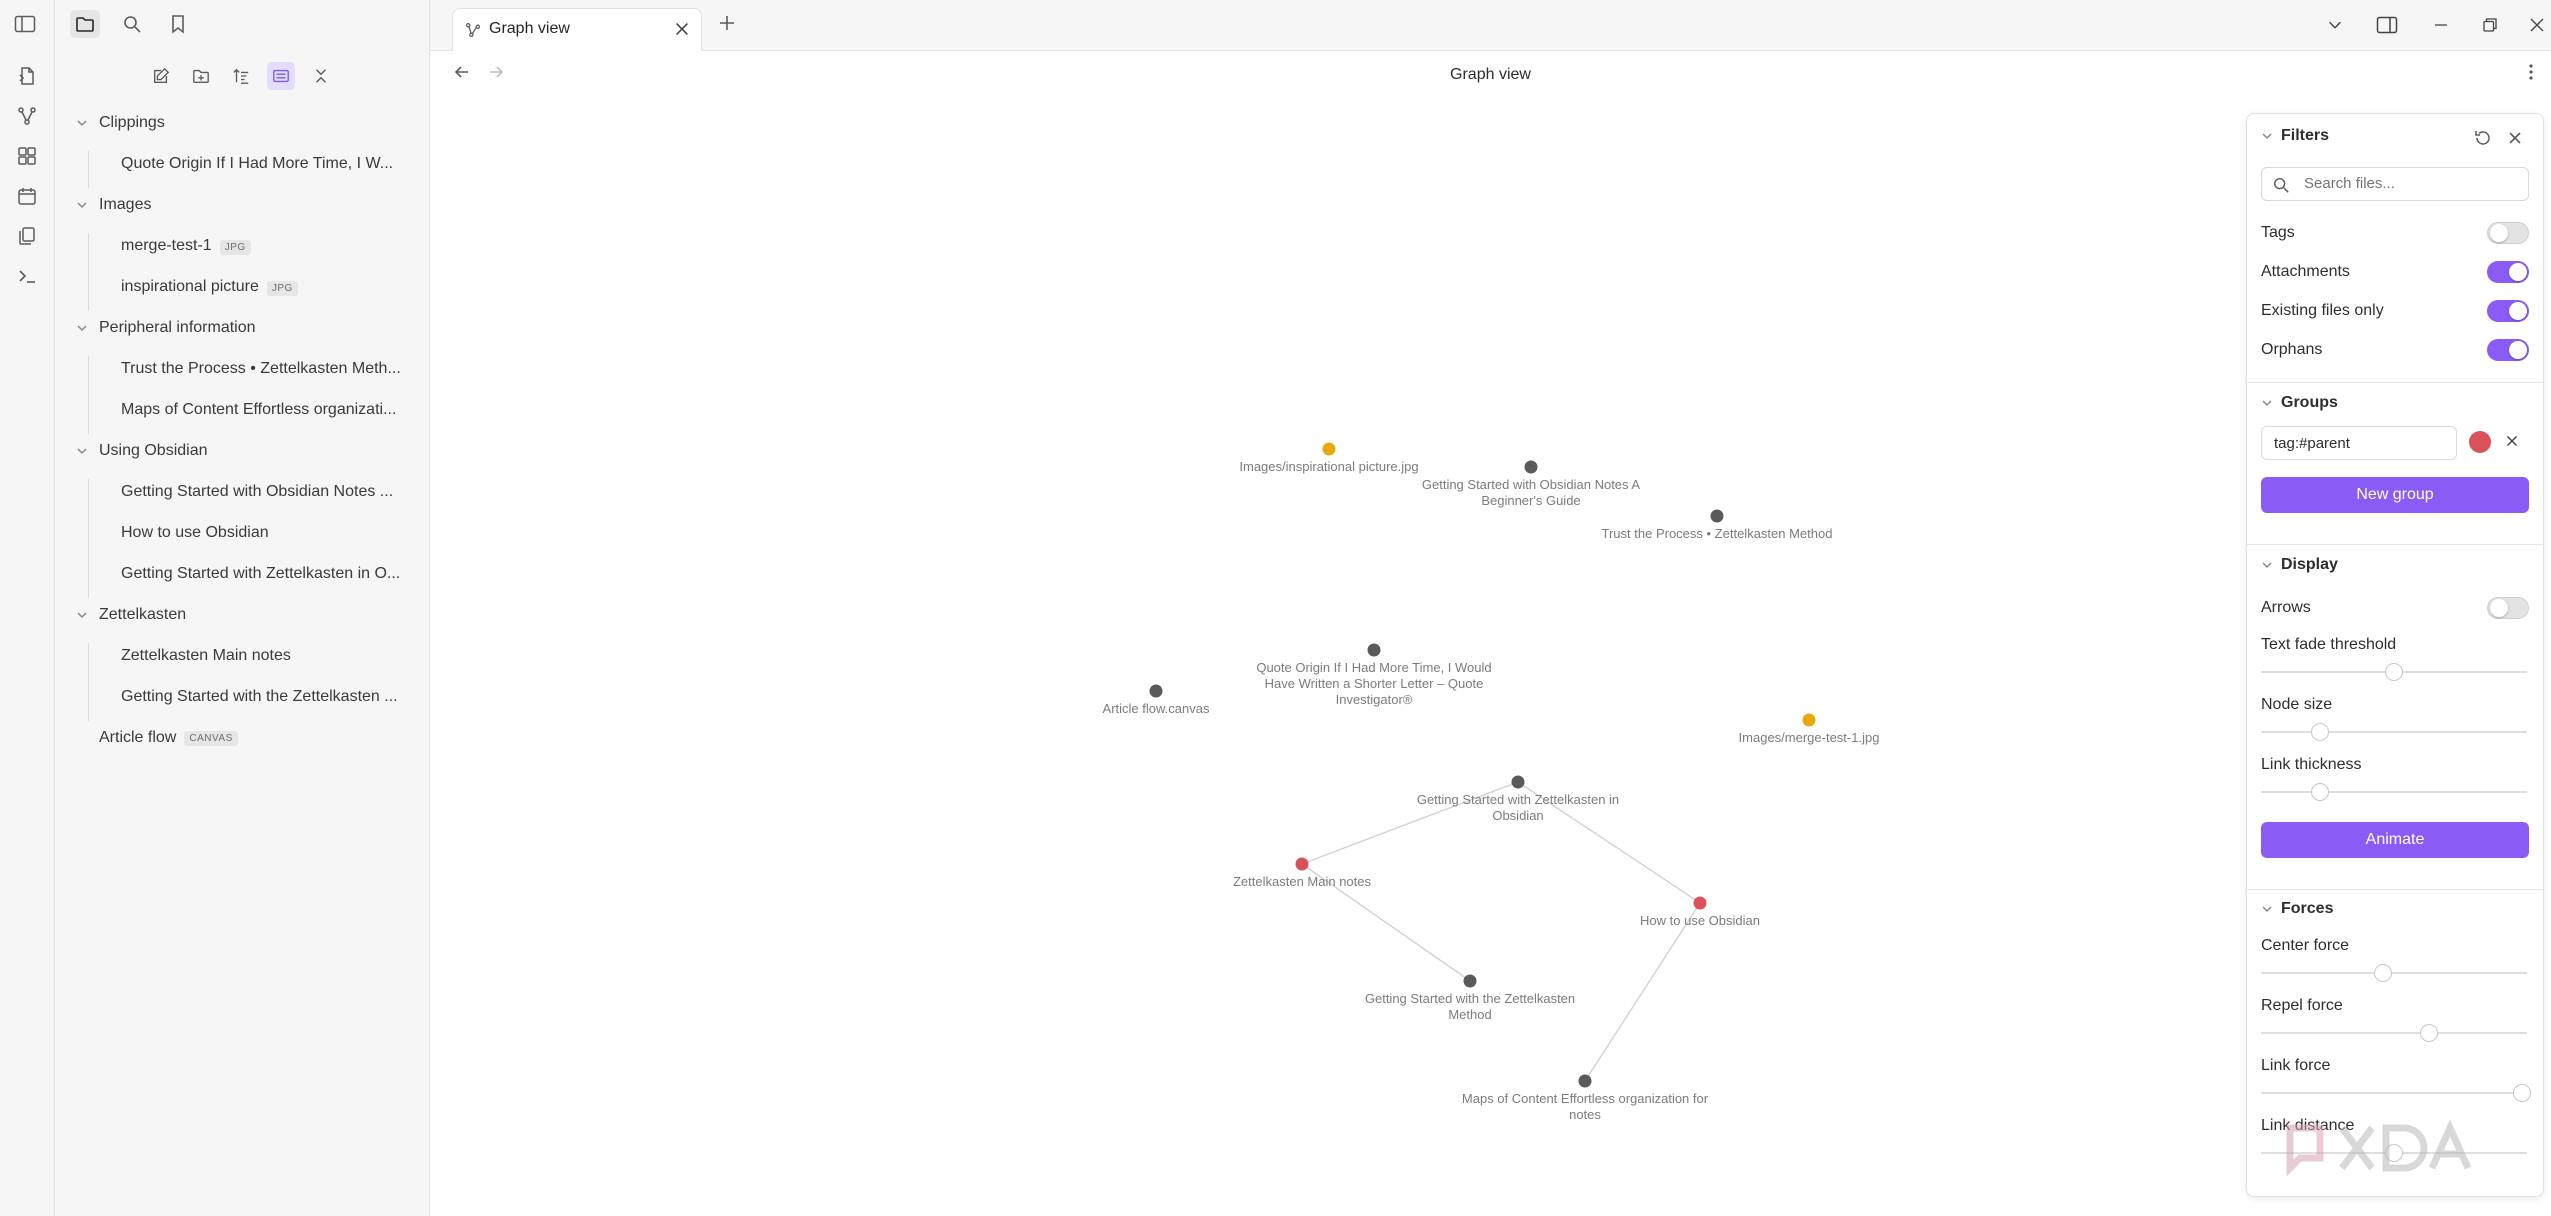  I want to click on graph-node-label: Zettelkasten Main notes, so click(1302, 881).